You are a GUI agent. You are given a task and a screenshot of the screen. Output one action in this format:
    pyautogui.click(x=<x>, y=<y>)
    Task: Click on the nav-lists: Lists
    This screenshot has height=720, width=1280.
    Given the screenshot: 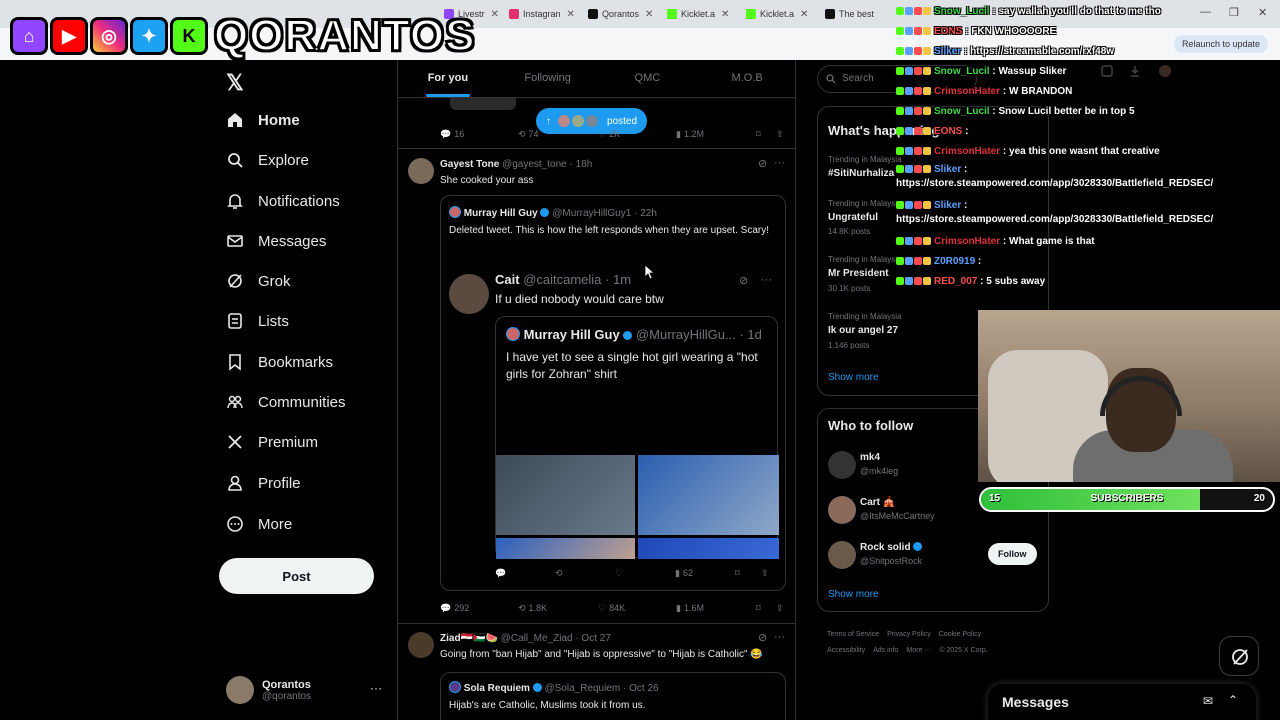 What is the action you would take?
    pyautogui.click(x=257, y=321)
    